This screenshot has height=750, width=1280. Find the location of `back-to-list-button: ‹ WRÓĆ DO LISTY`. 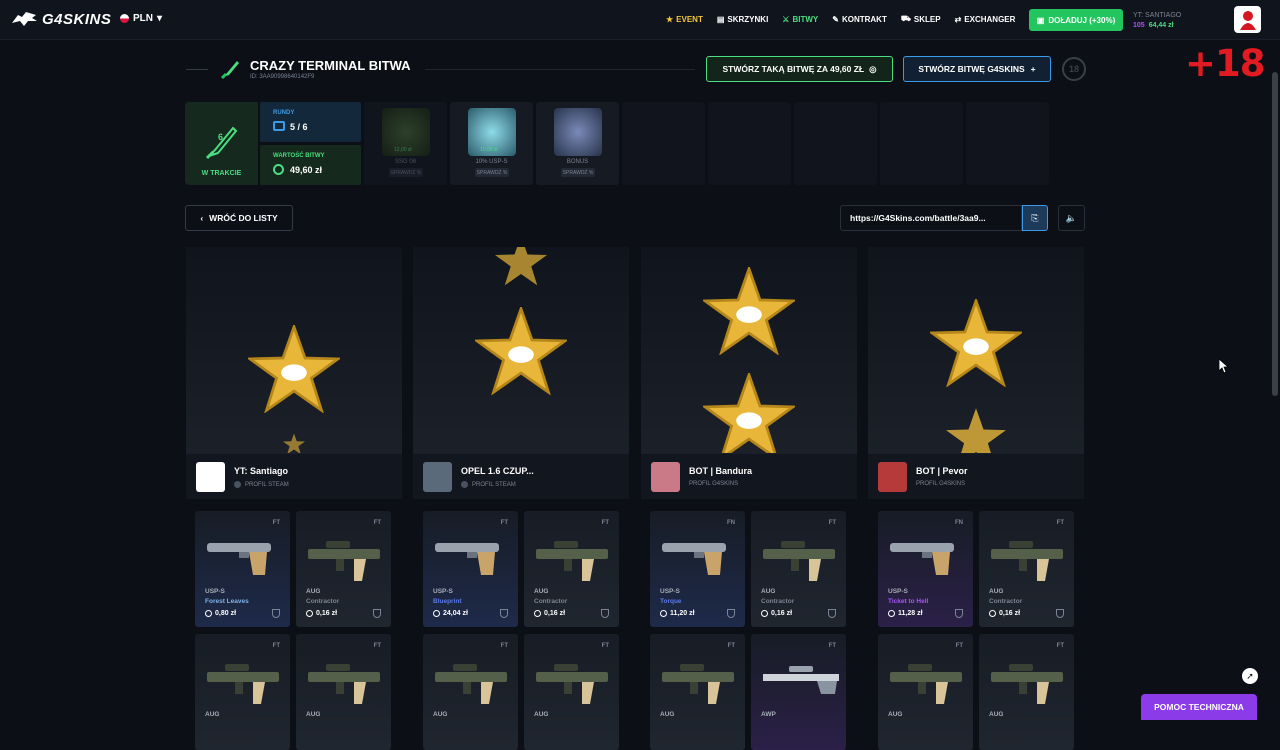

back-to-list-button: ‹ WRÓĆ DO LISTY is located at coordinates (239, 218).